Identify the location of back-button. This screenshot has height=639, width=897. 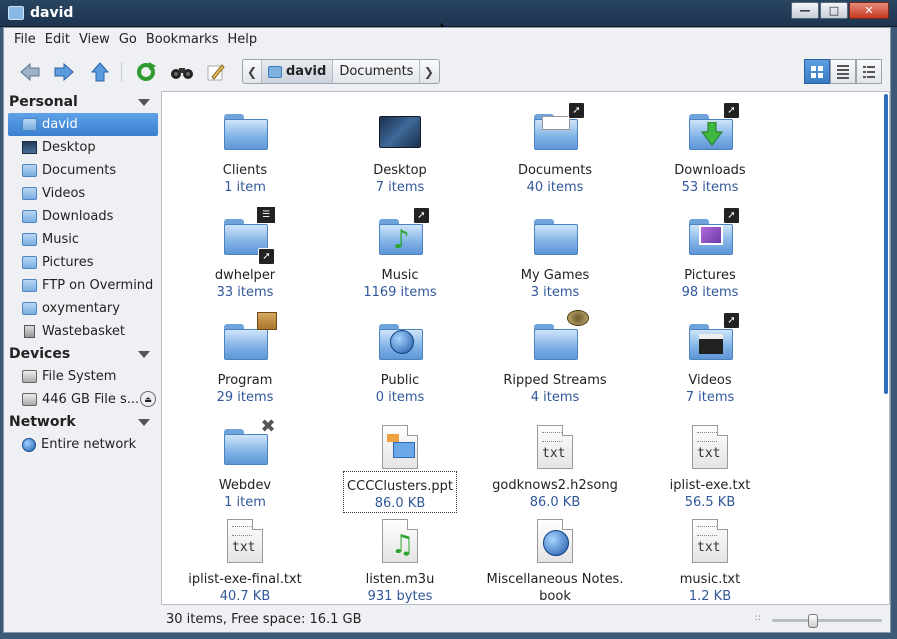
(30, 72).